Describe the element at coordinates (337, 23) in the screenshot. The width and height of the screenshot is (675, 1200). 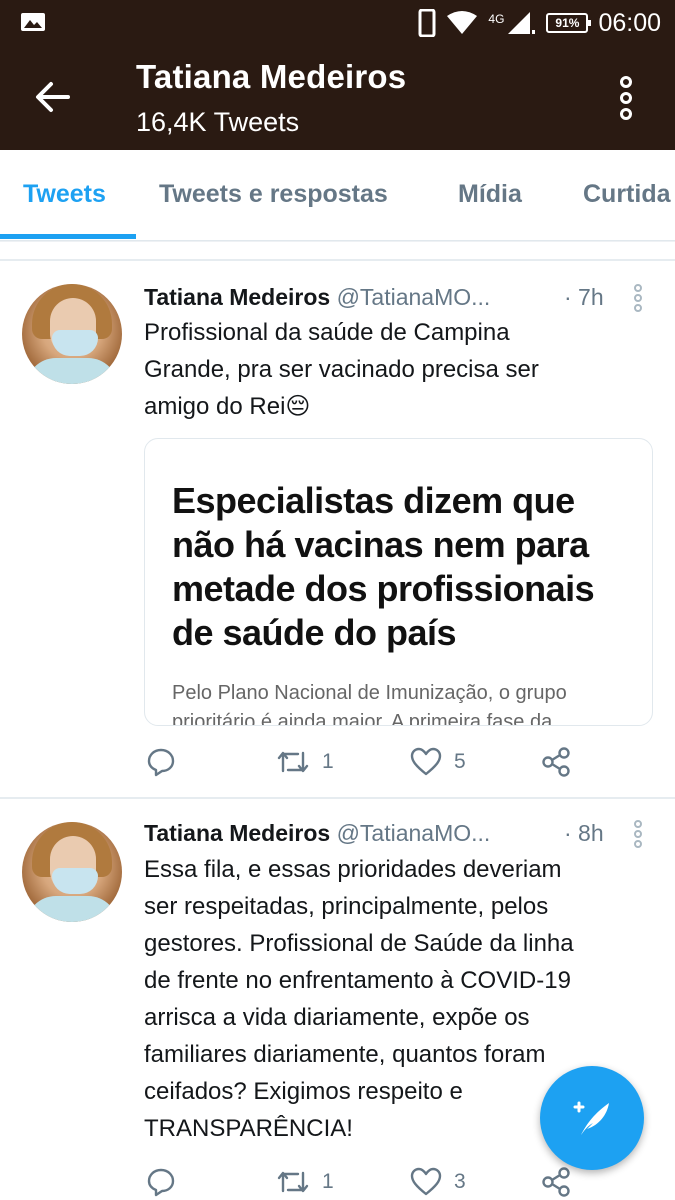
I see `status-bar: 4G 91% 06:00` at that location.